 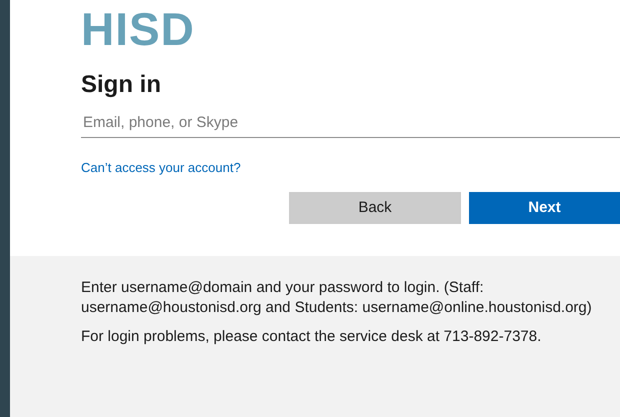 What do you see at coordinates (121, 85) in the screenshot?
I see `sign-in-heading: Sign in` at bounding box center [121, 85].